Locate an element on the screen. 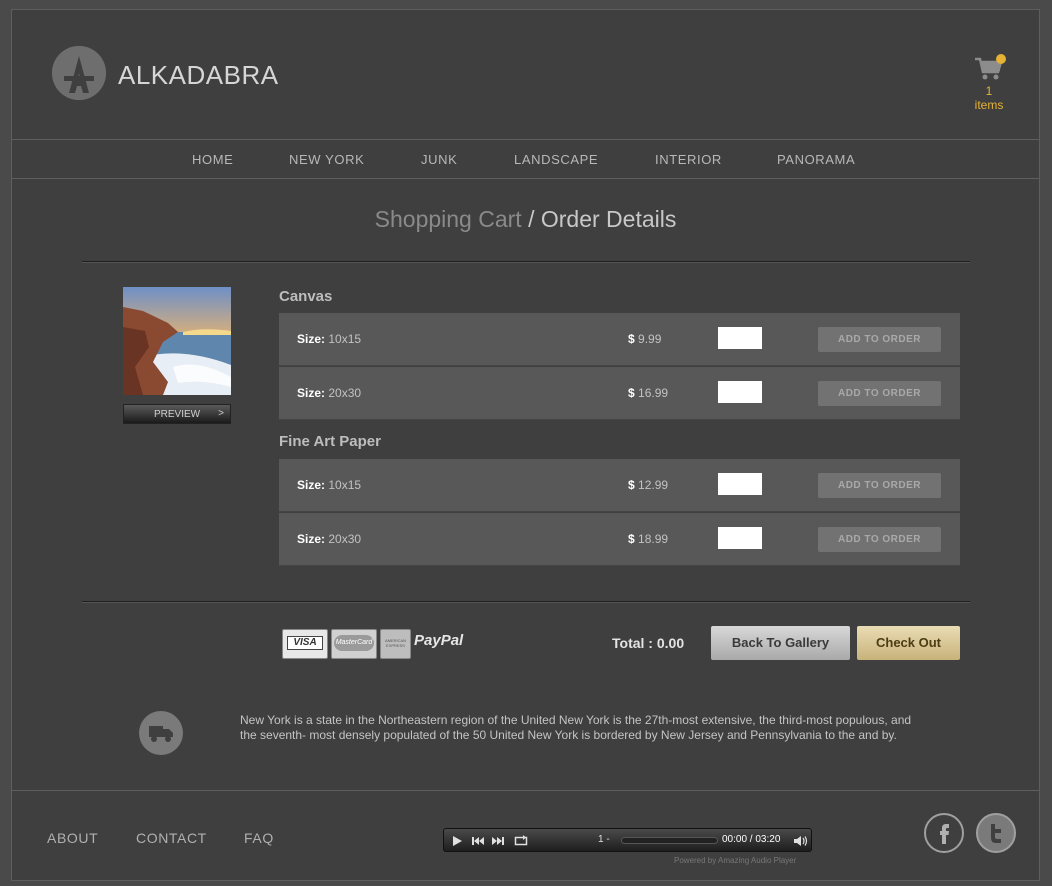  amex-label: AMERICAN EXPRESS is located at coordinates (395, 643).